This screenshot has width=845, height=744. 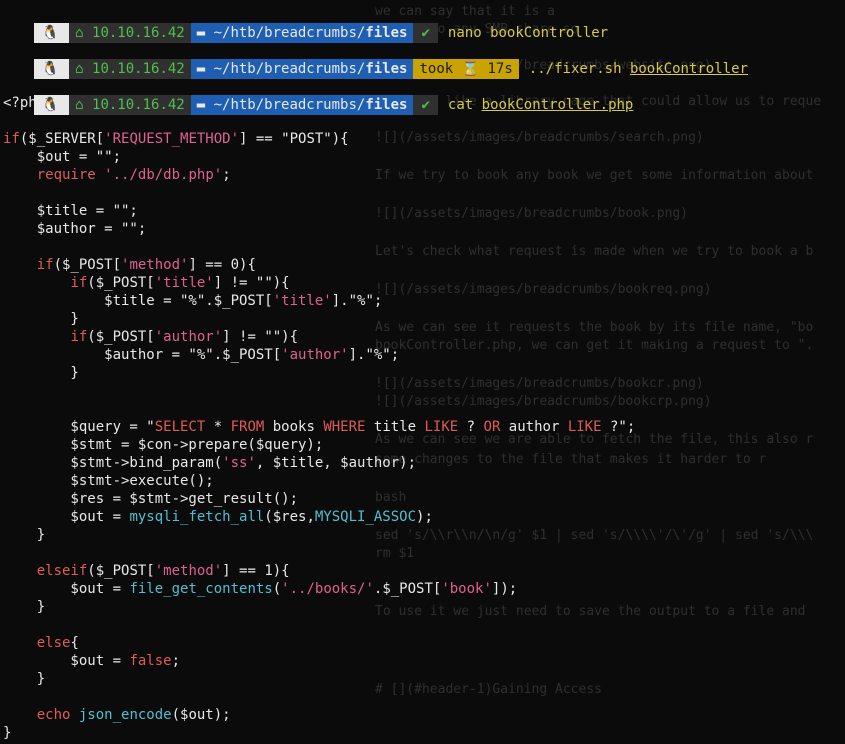 I want to click on code-line: $stmt->execute();, so click(x=108, y=481).